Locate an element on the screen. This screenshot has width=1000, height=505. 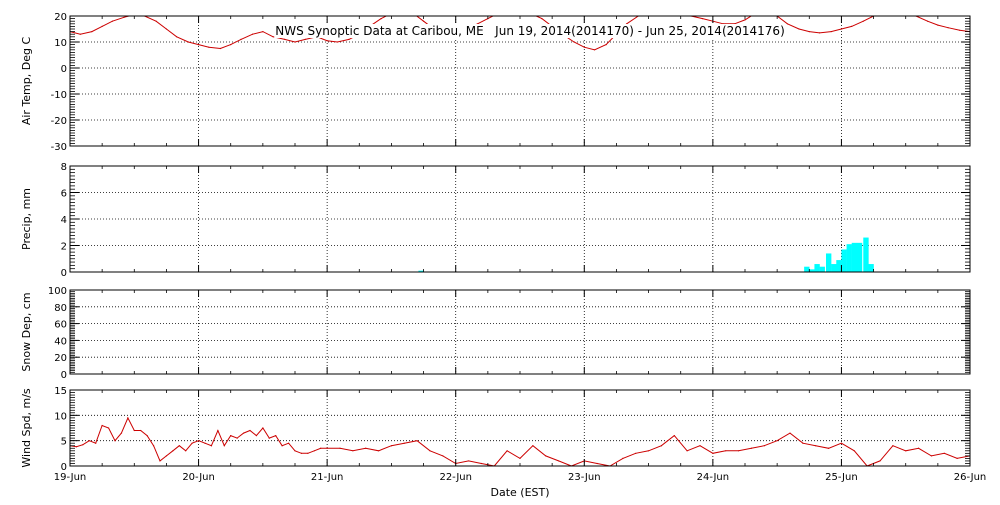
x-tick-label: 24-Jun is located at coordinates (713, 477).